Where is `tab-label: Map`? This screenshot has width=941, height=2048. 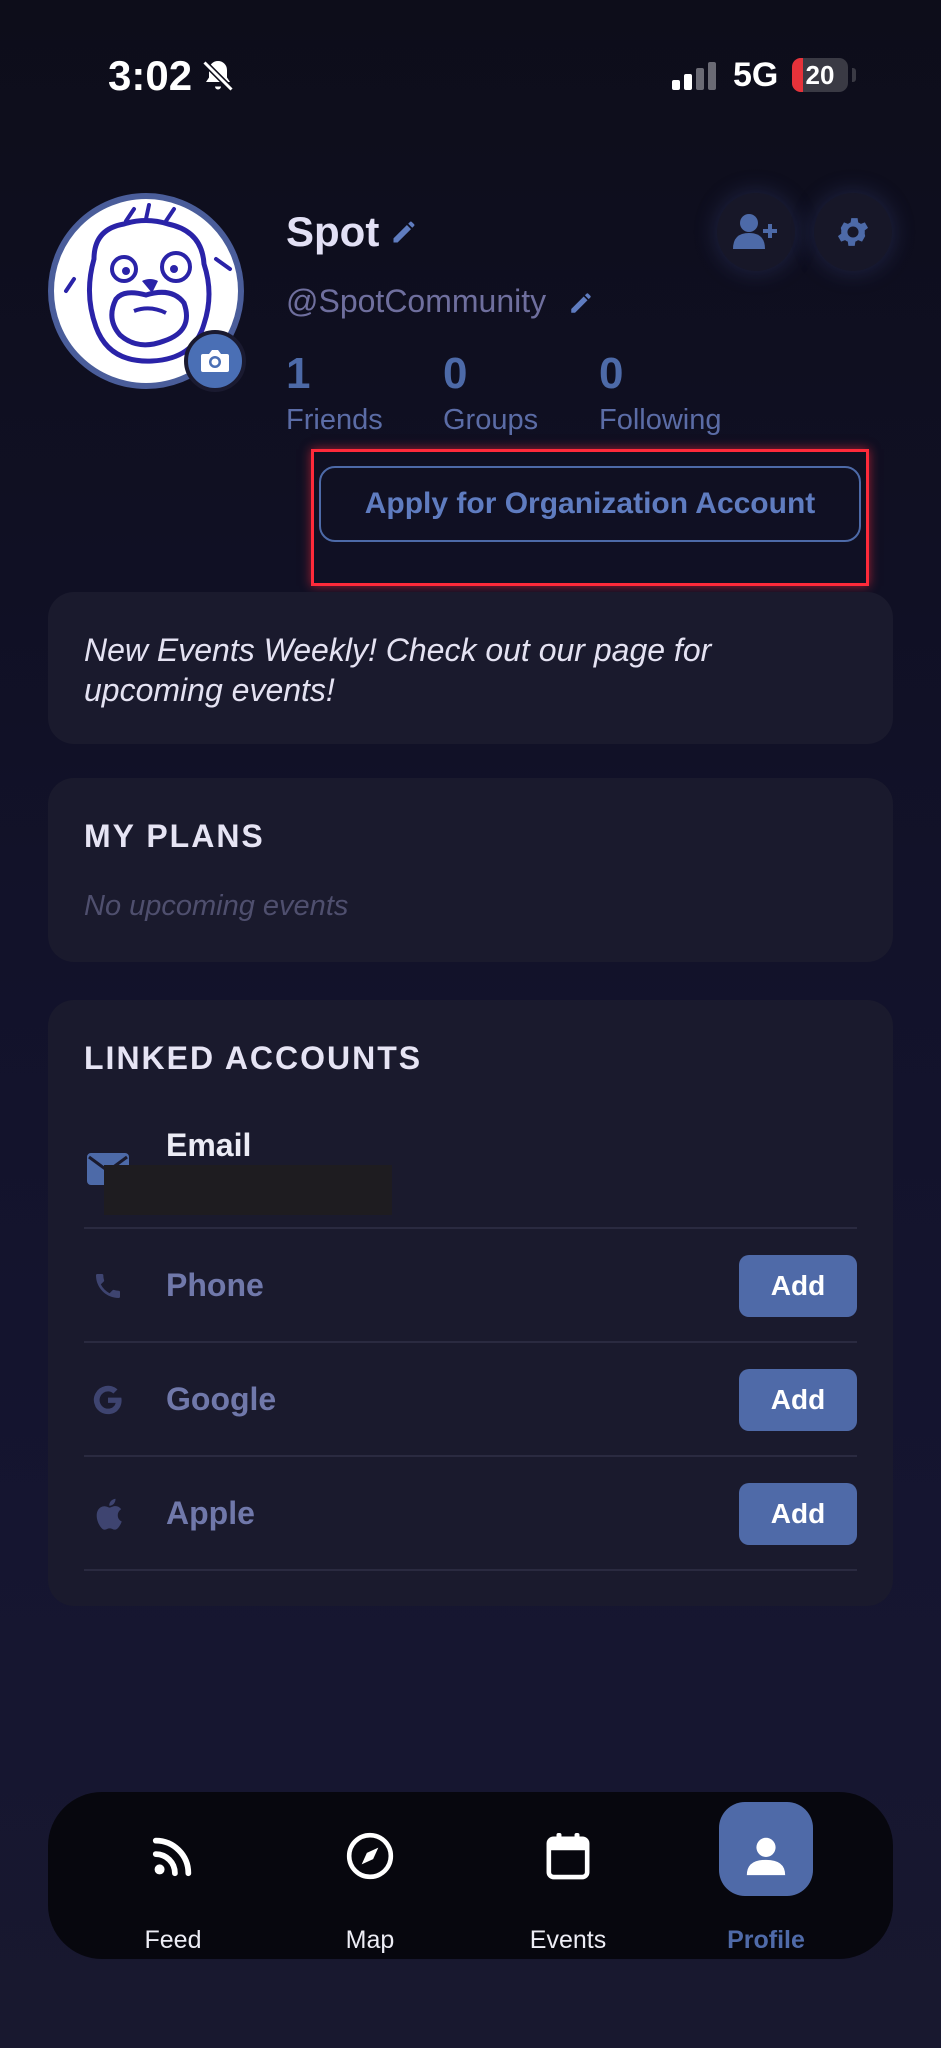 tab-label: Map is located at coordinates (370, 1940).